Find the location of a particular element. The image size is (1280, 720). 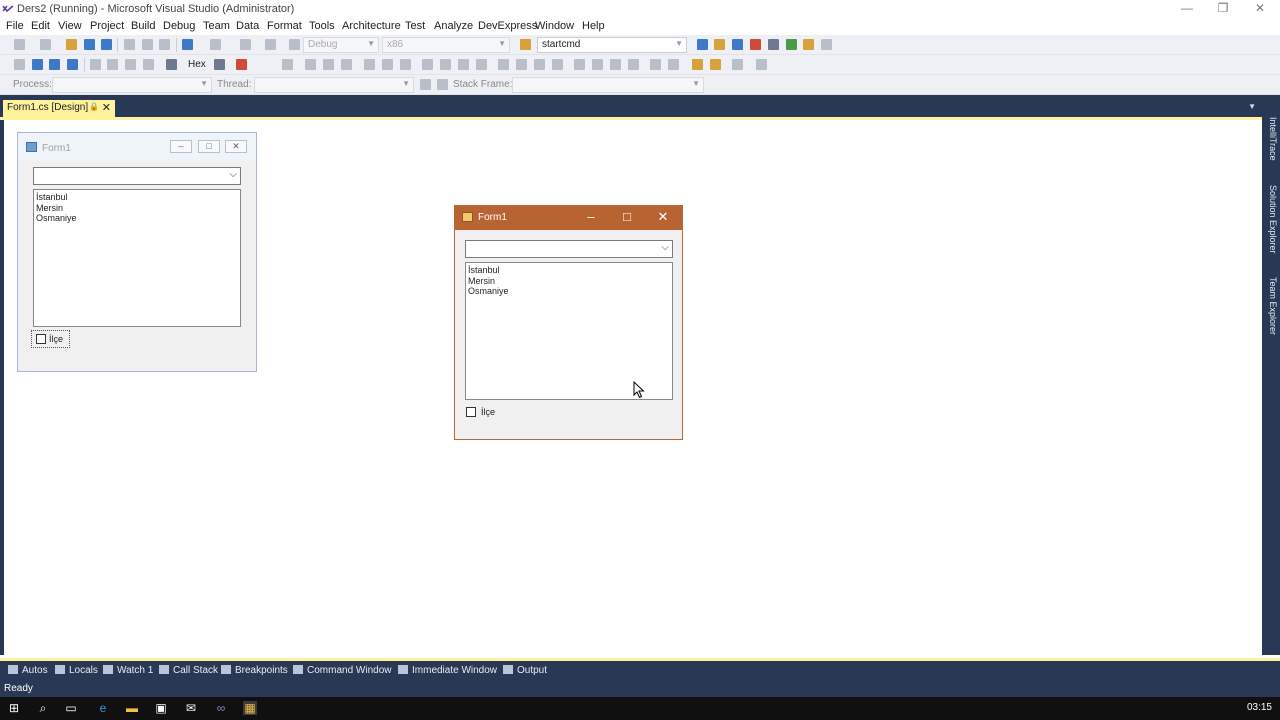

menu-project: Project is located at coordinates (107, 26).